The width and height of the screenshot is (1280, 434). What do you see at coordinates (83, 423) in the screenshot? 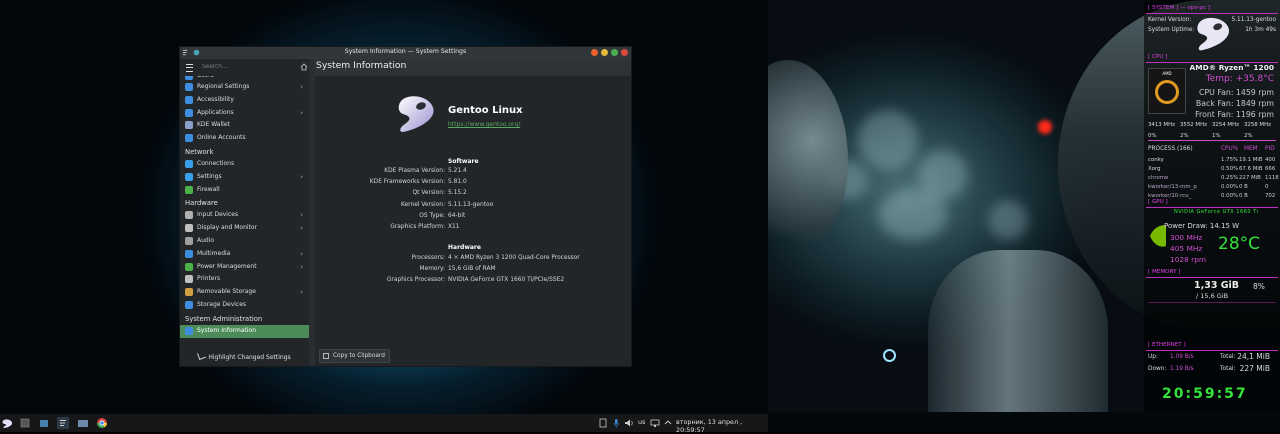
I see `dolphin-icon` at bounding box center [83, 423].